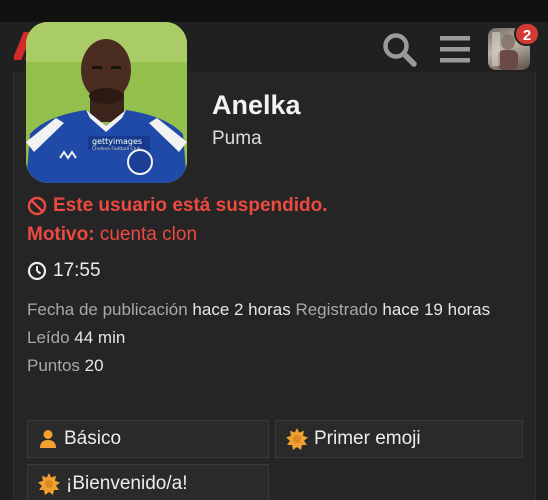 This screenshot has height=500, width=548. Describe the element at coordinates (336, 309) in the screenshot. I see `registered-label: Registrado` at that location.